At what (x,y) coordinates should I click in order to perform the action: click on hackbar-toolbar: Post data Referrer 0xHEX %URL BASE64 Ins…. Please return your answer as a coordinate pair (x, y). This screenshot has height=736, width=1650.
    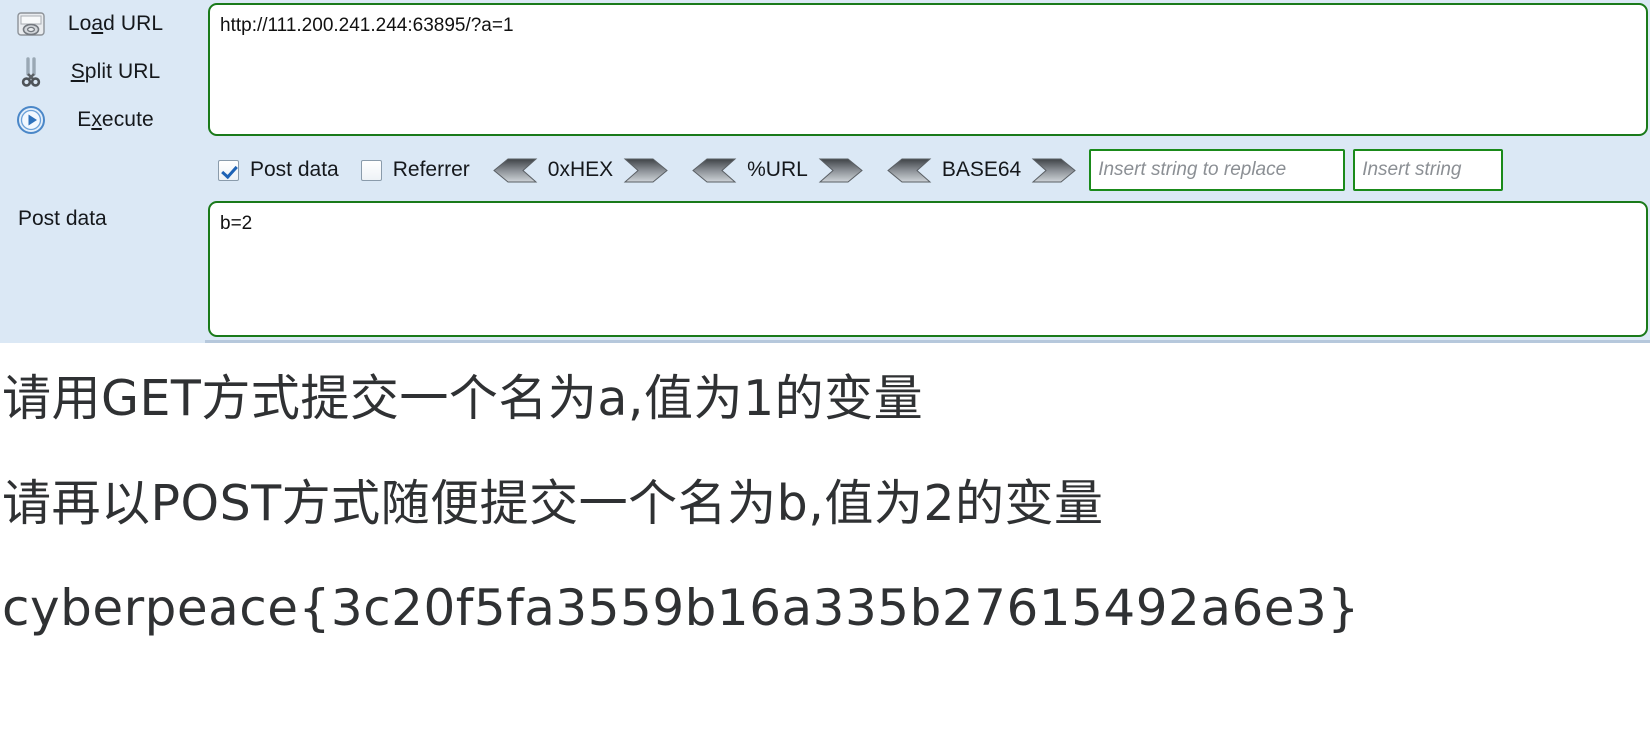
    Looking at the image, I should click on (929, 170).